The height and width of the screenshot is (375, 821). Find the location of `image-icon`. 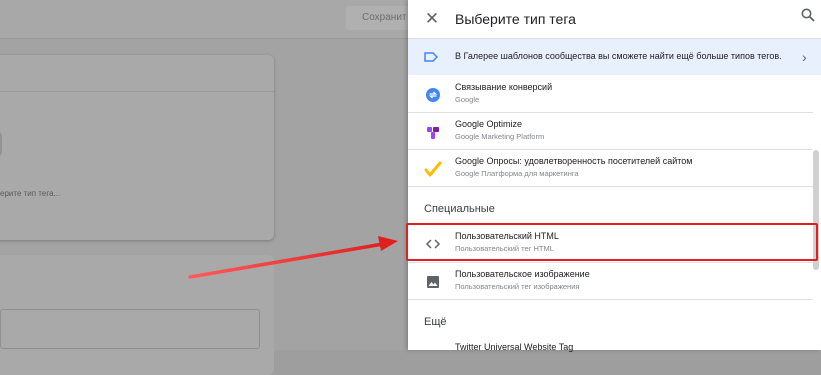

image-icon is located at coordinates (433, 282).